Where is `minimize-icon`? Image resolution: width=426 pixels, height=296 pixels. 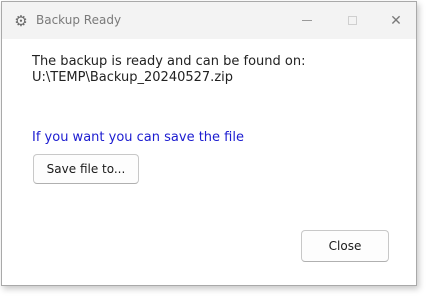 minimize-icon is located at coordinates (307, 20).